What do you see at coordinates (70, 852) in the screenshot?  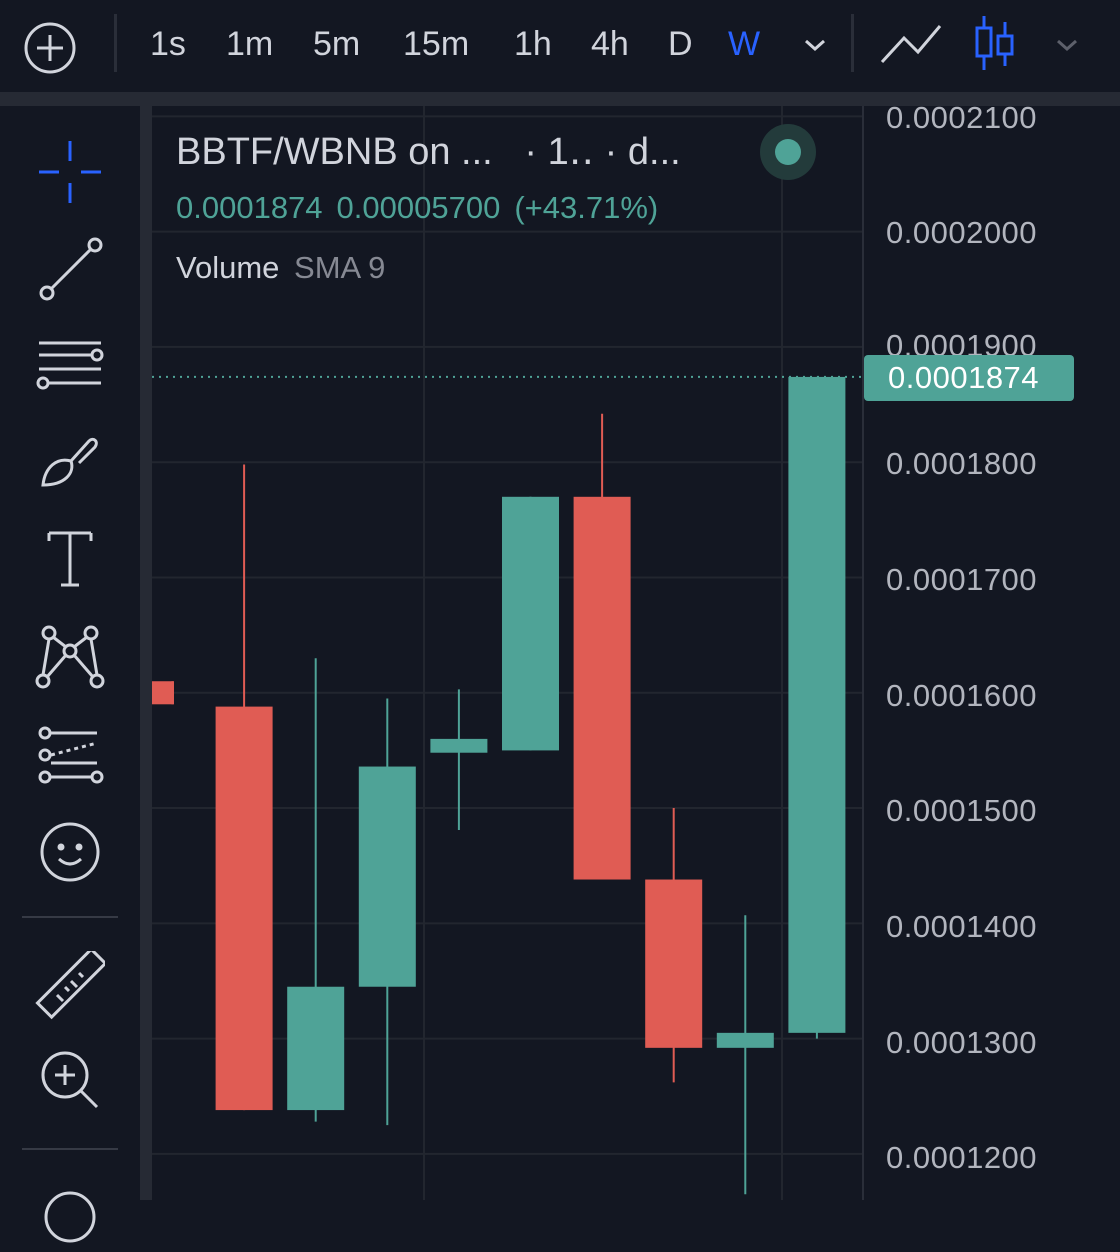 I see `smiley-icon` at bounding box center [70, 852].